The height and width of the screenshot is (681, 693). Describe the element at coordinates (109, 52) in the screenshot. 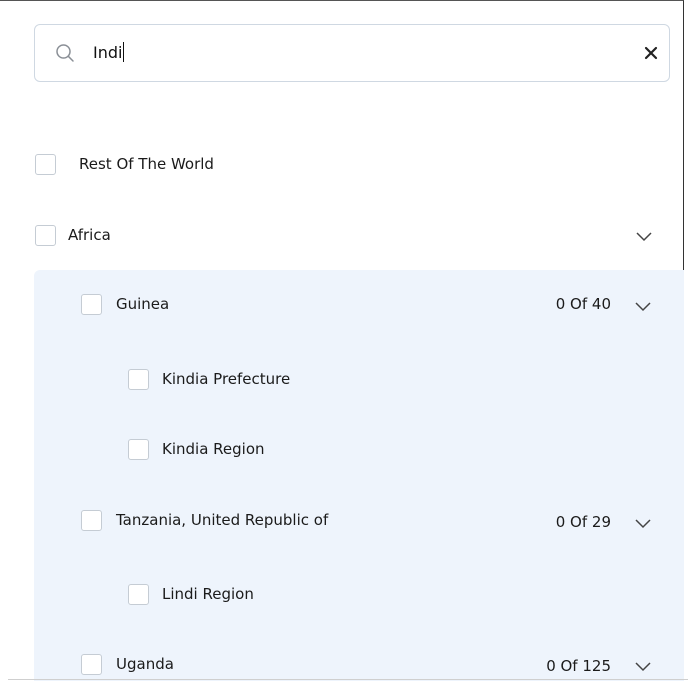

I see `search-query: Indi` at that location.